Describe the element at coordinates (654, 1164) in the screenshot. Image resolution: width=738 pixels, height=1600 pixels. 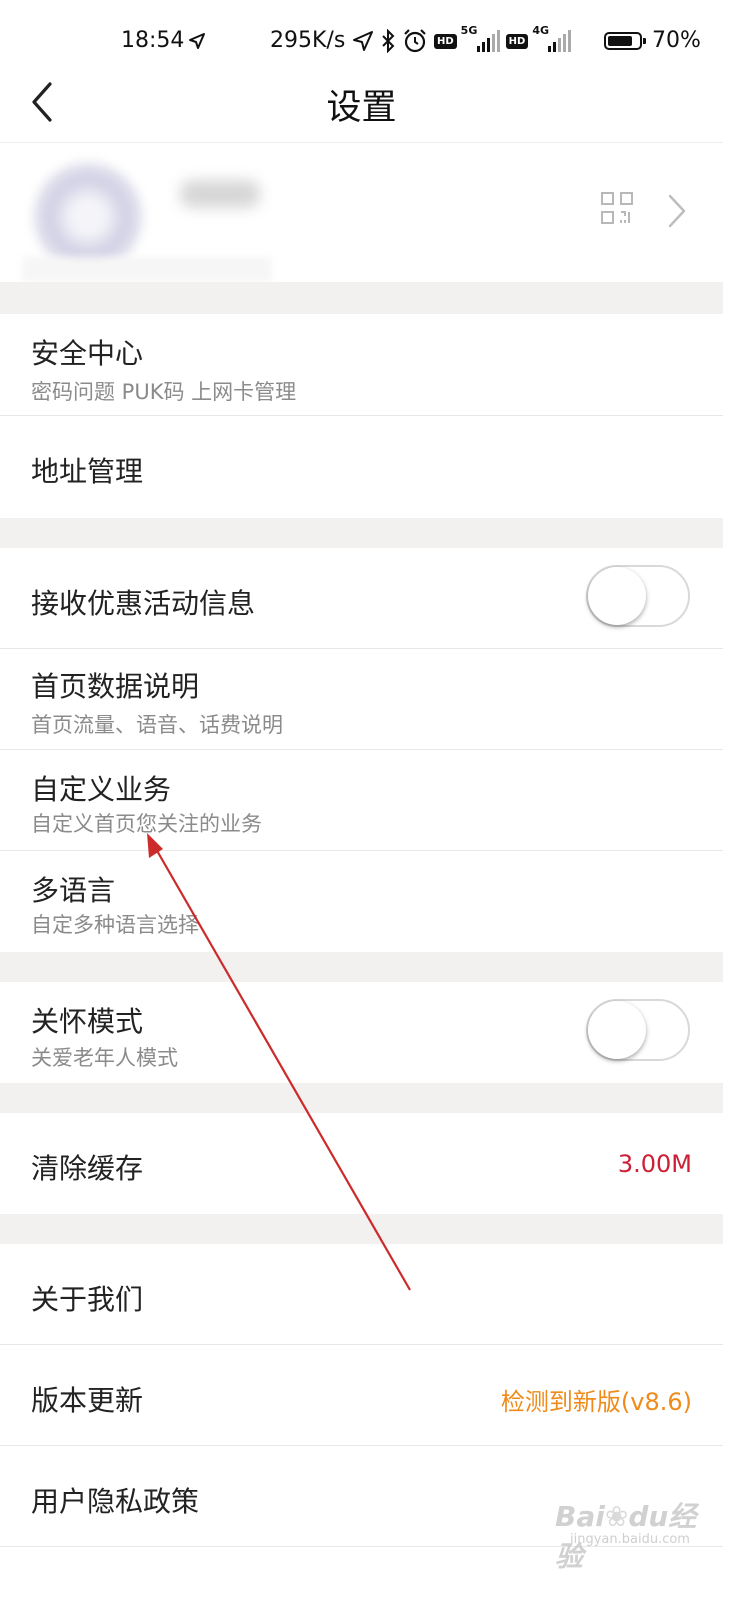
I see `cache-size: 3.00M` at that location.